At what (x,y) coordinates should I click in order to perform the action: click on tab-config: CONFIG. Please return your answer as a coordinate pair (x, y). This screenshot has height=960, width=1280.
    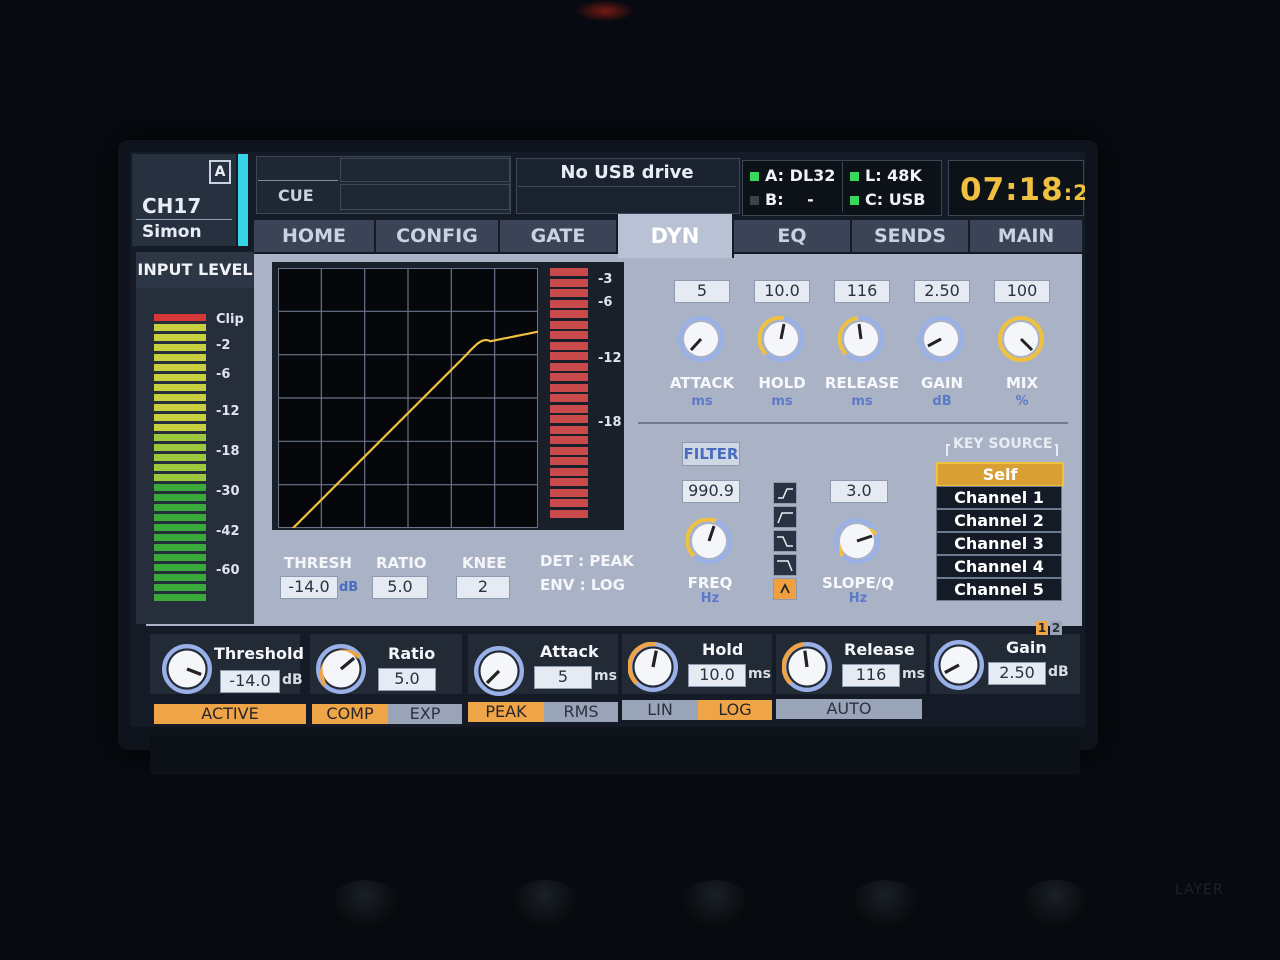
    Looking at the image, I should click on (438, 236).